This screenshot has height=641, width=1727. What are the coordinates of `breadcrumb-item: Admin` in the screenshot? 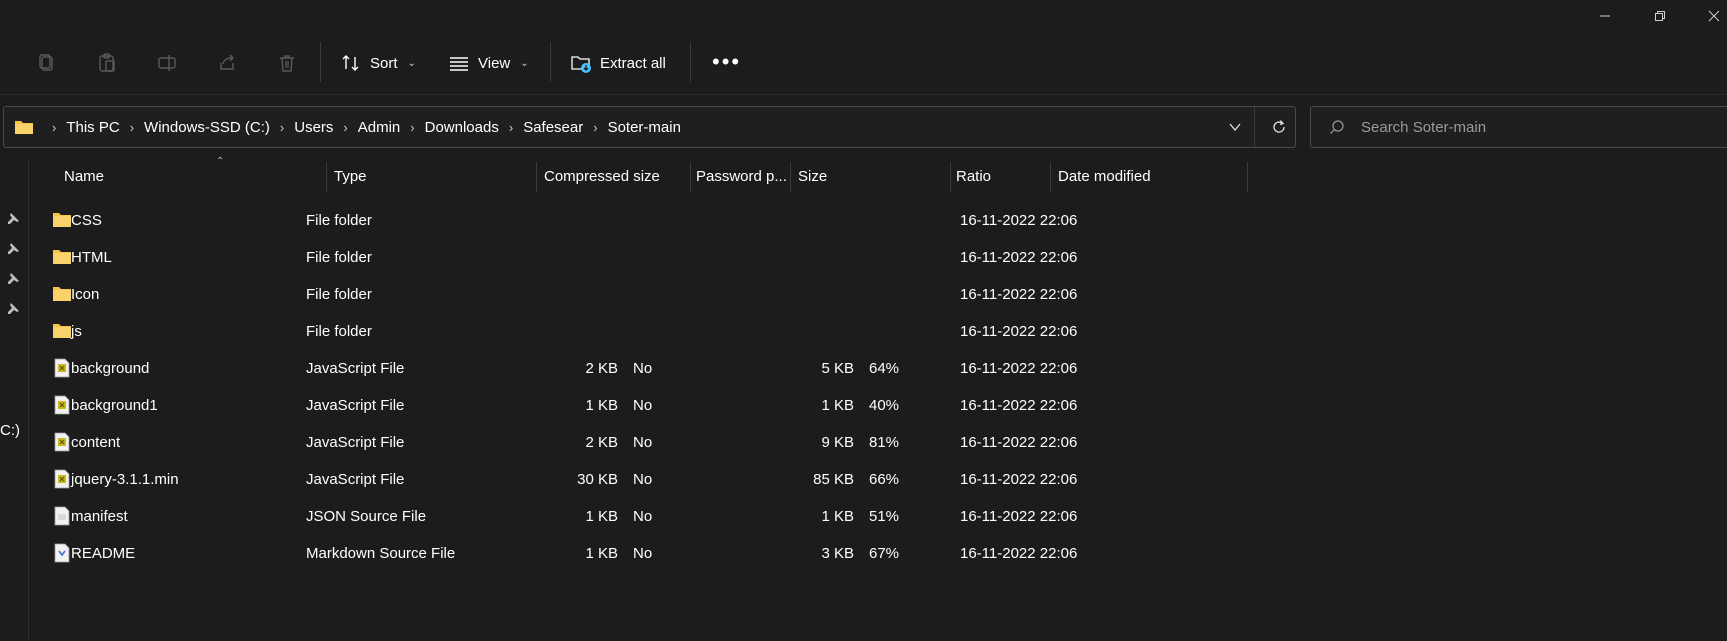 It's located at (379, 127).